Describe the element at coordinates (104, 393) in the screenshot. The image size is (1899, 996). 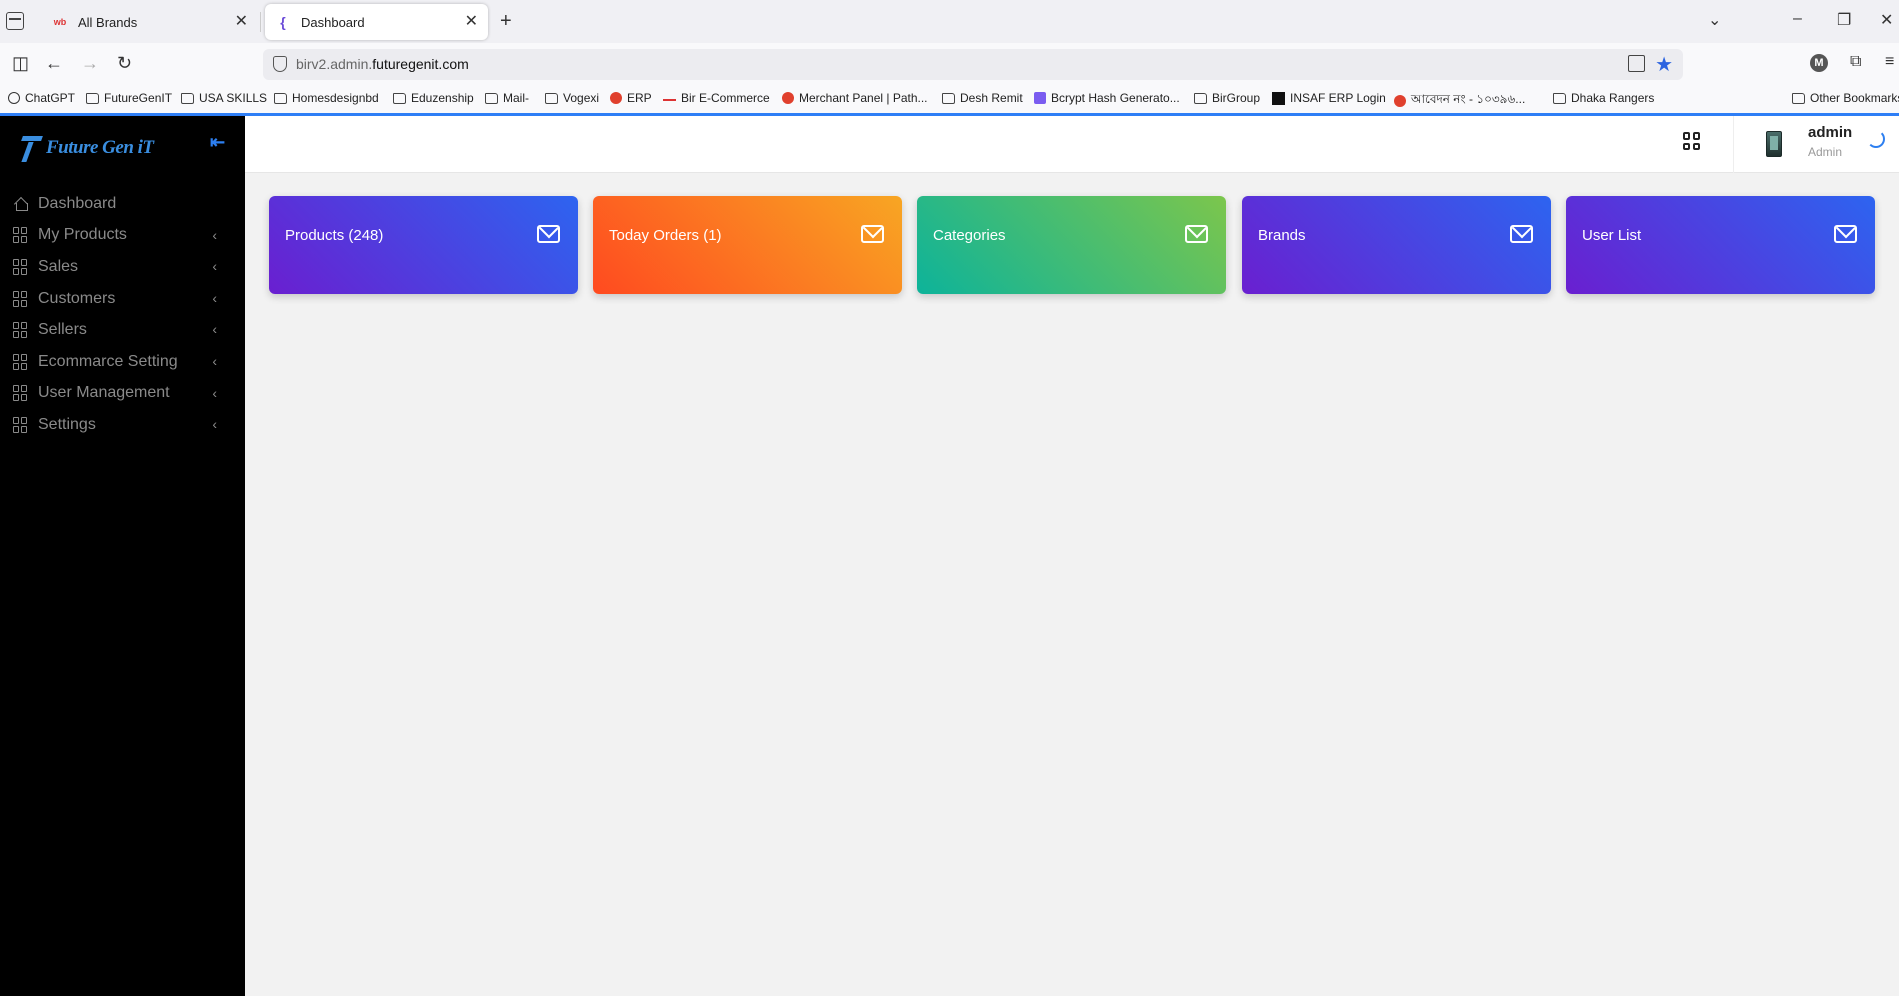
I see `sidebar-item-label: User Management` at that location.